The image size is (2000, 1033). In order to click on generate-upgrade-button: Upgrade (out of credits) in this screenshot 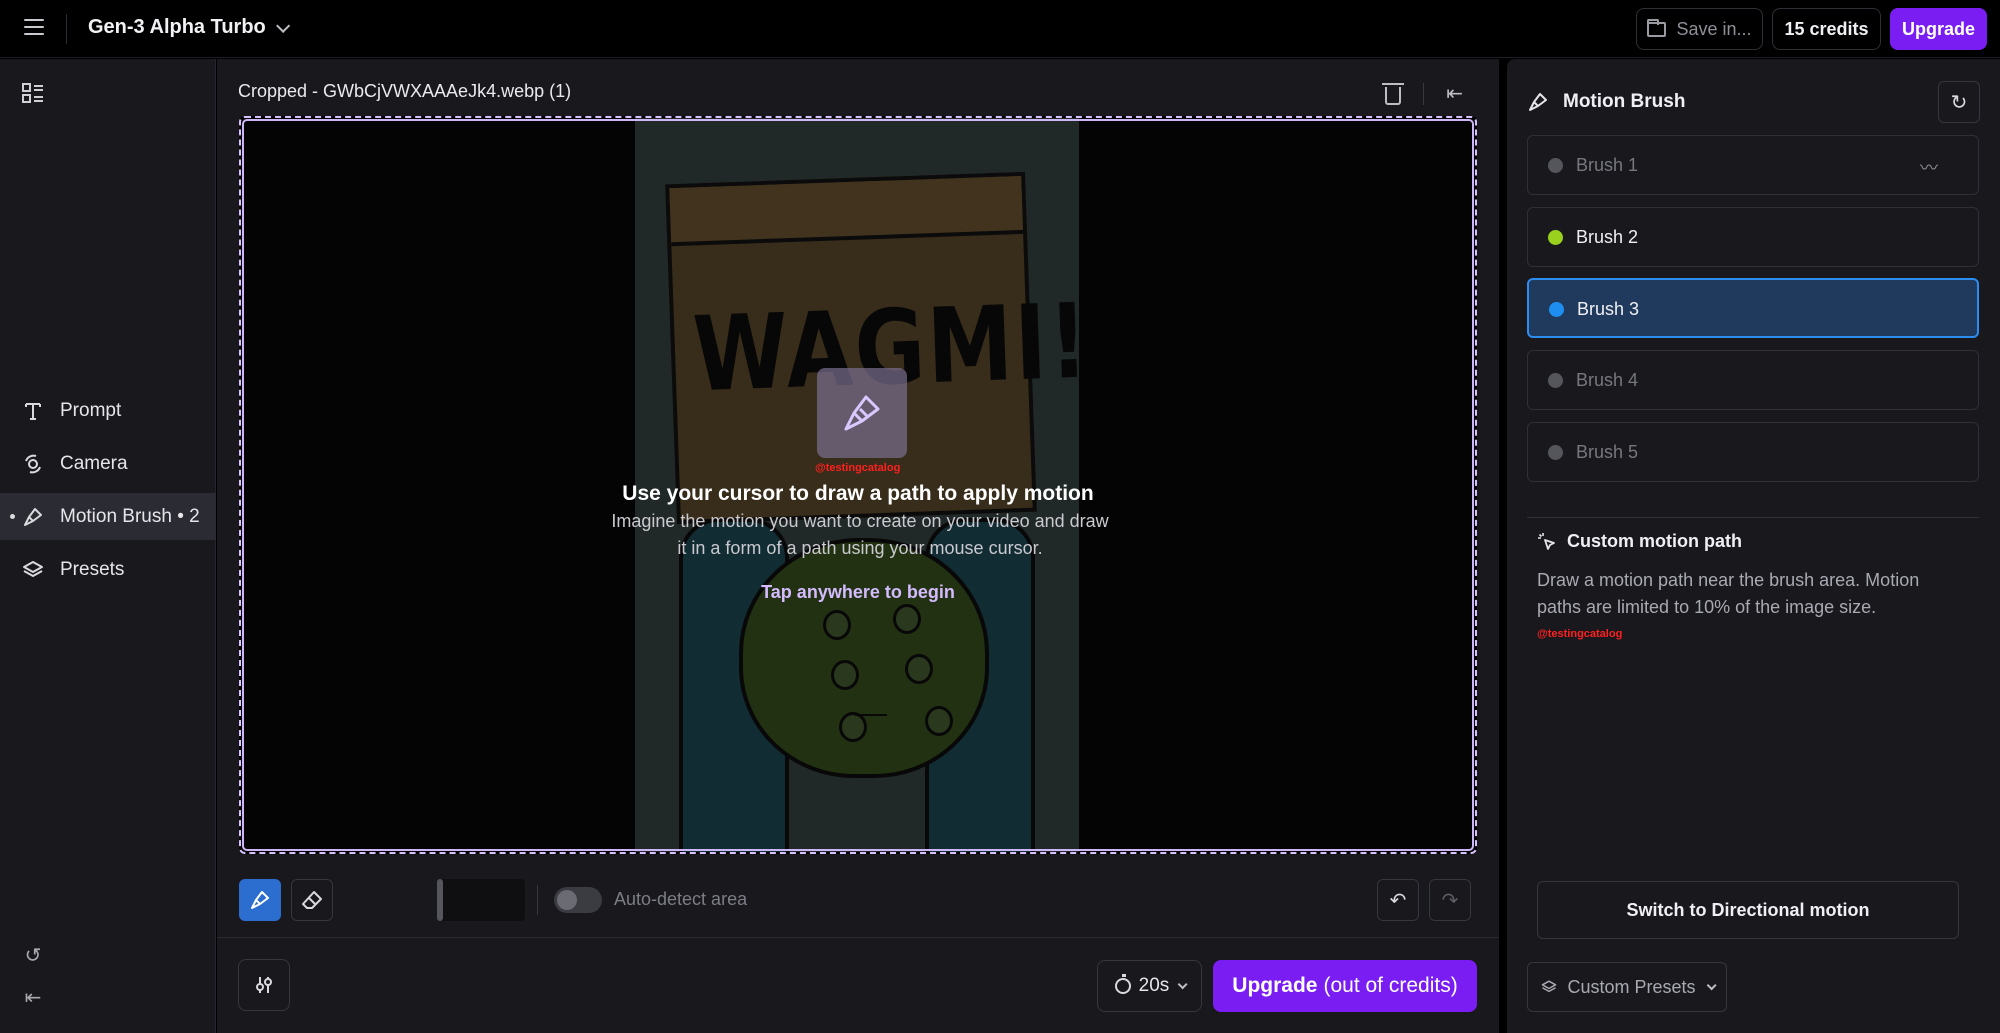, I will do `click(1345, 986)`.